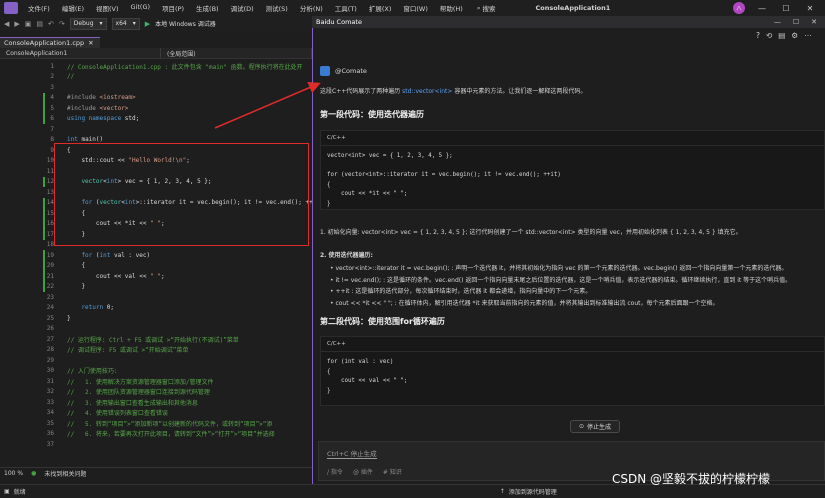  What do you see at coordinates (758, 35) in the screenshot?
I see `help-icon: ?` at bounding box center [758, 35].